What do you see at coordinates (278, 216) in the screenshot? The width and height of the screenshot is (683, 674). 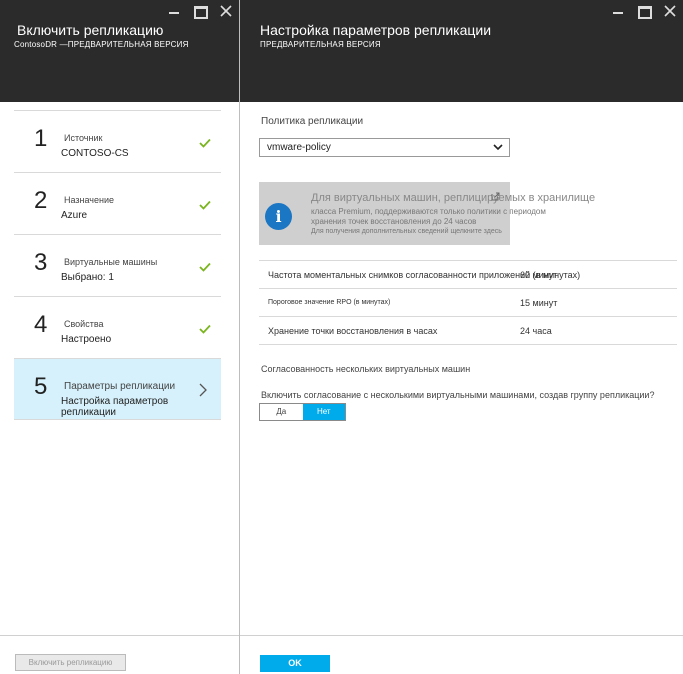 I see `info-icon: i` at bounding box center [278, 216].